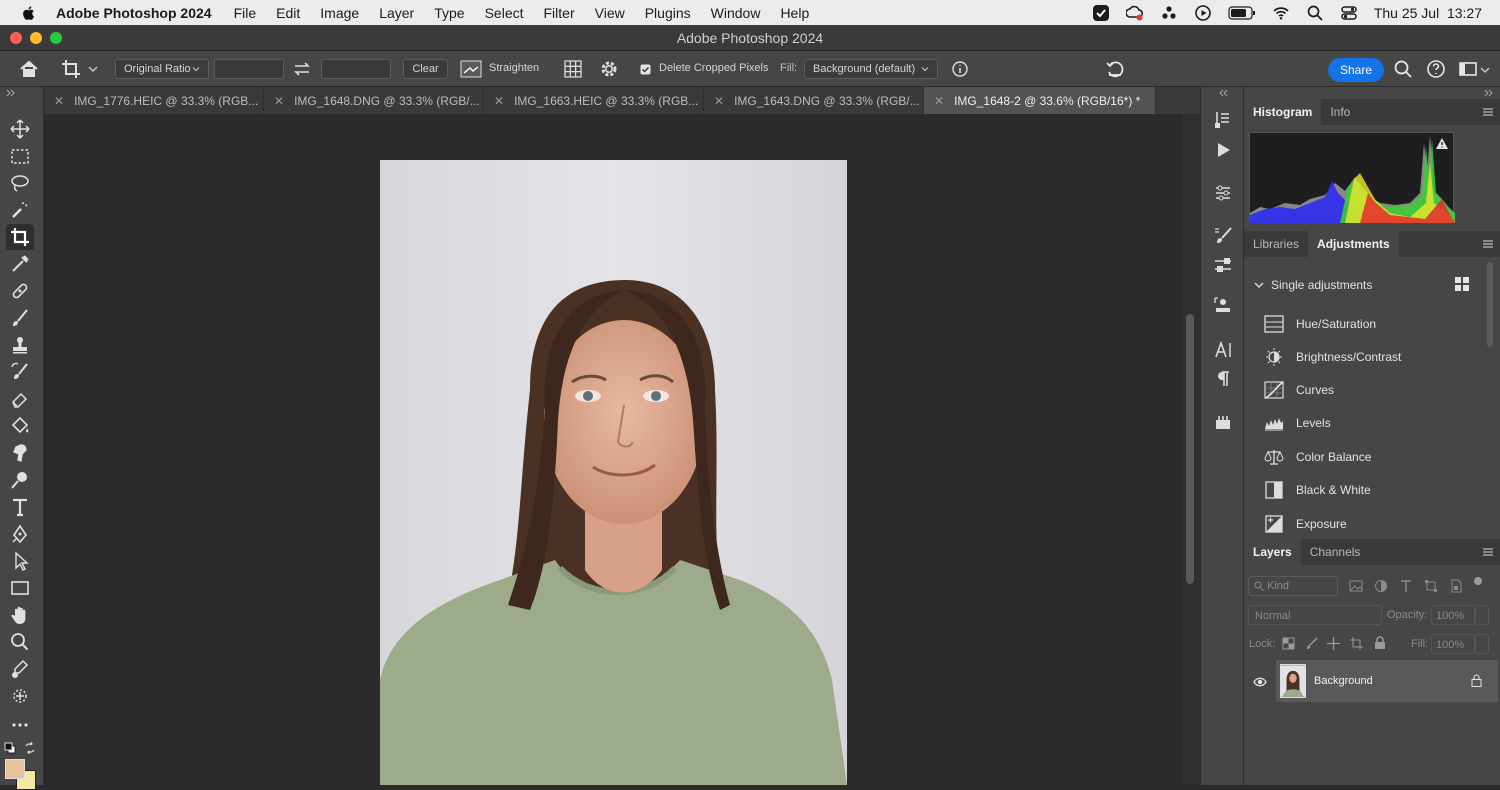 Image resolution: width=1500 pixels, height=790 pixels. What do you see at coordinates (1101, 13) in the screenshot?
I see `checkmark-app-icon` at bounding box center [1101, 13].